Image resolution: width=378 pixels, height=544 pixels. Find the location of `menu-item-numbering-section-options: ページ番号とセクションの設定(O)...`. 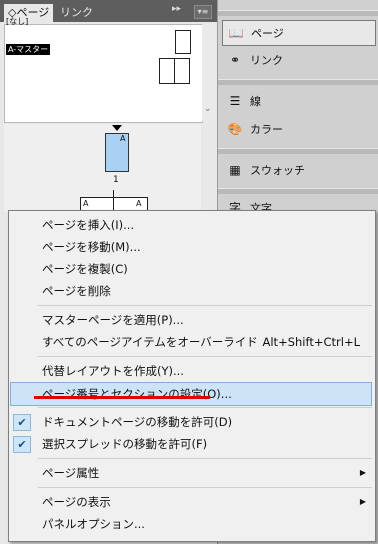

menu-item-numbering-section-options: ページ番号とセクションの設定(O)... is located at coordinates (191, 394).